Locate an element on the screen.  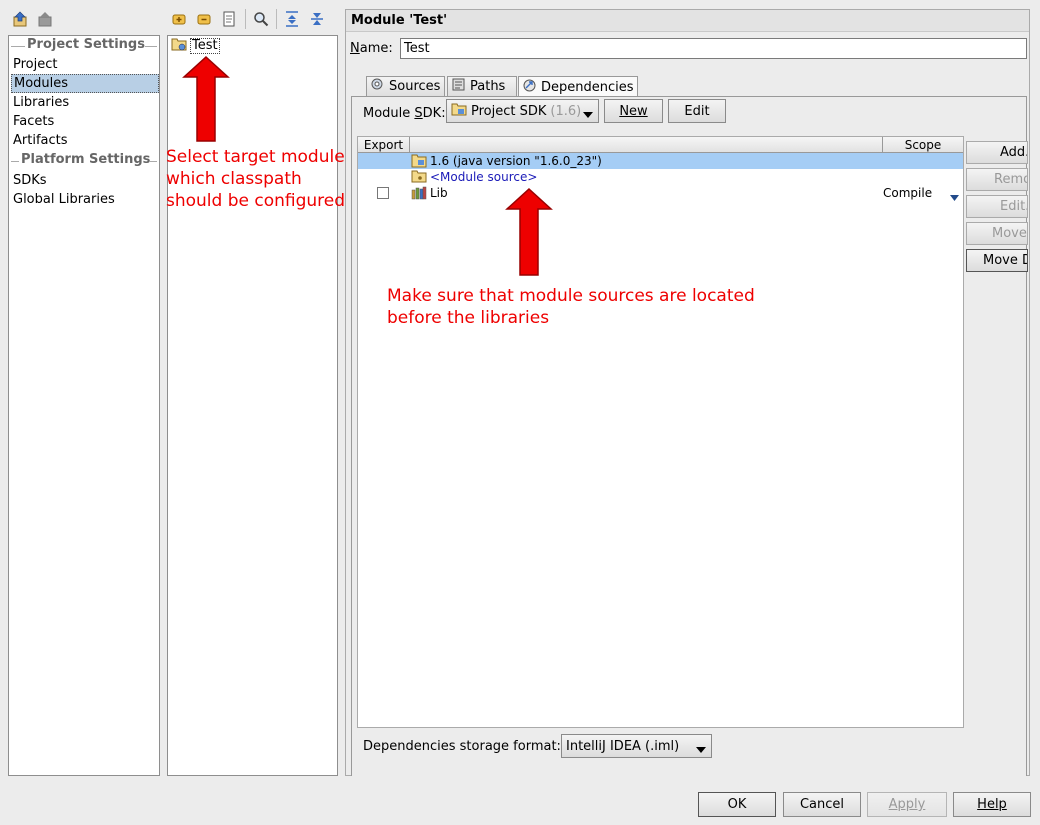
row-label: 1.6 (java version "1.6.0_23") is located at coordinates (516, 161).